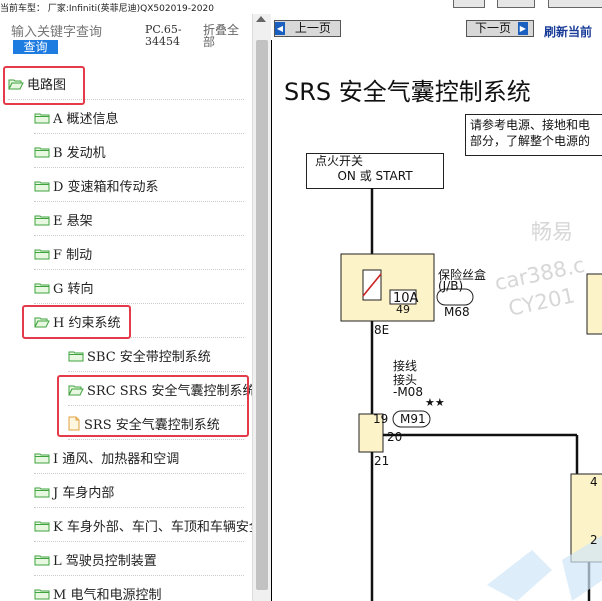  Describe the element at coordinates (163, 35) in the screenshot. I see `pc-code: PC.65-34454` at that location.